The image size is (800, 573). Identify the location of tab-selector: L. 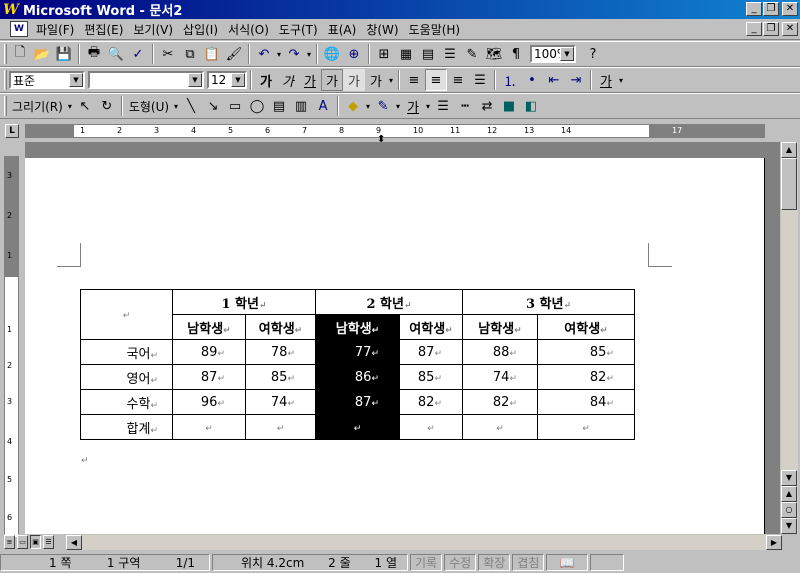
(12, 131).